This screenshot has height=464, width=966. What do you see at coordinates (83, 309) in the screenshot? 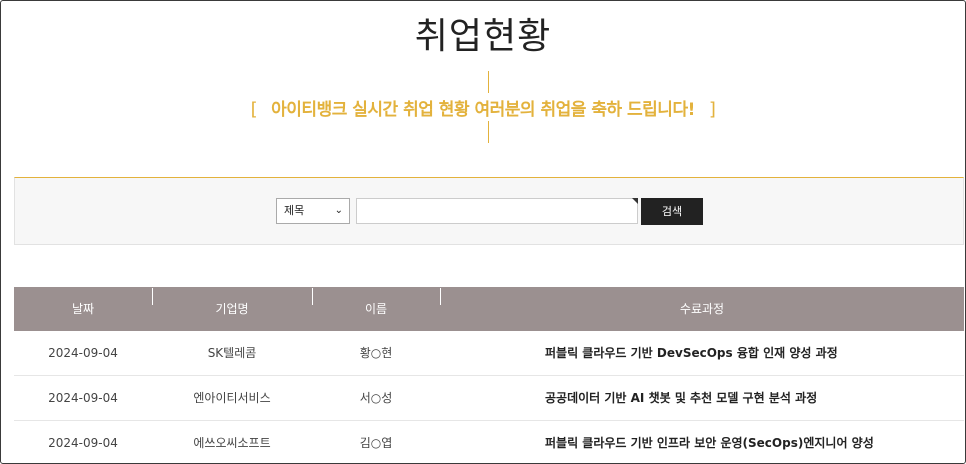
I see `header-date: 날짜` at bounding box center [83, 309].